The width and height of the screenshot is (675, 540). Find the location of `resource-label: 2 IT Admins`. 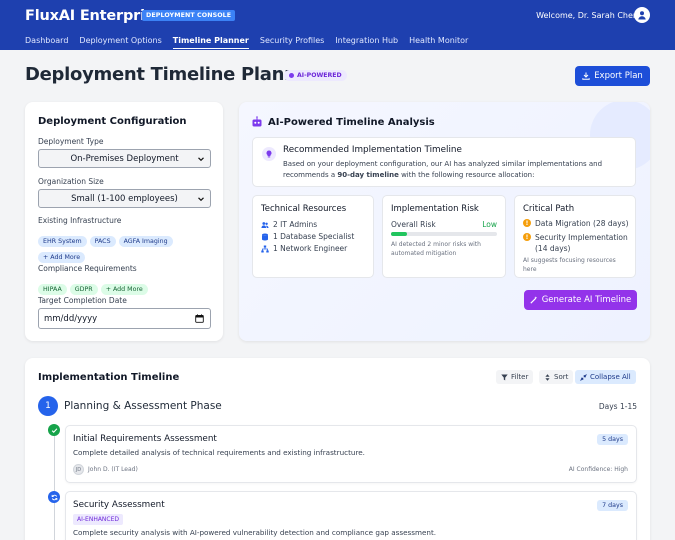

resource-label: 2 IT Admins is located at coordinates (295, 224).